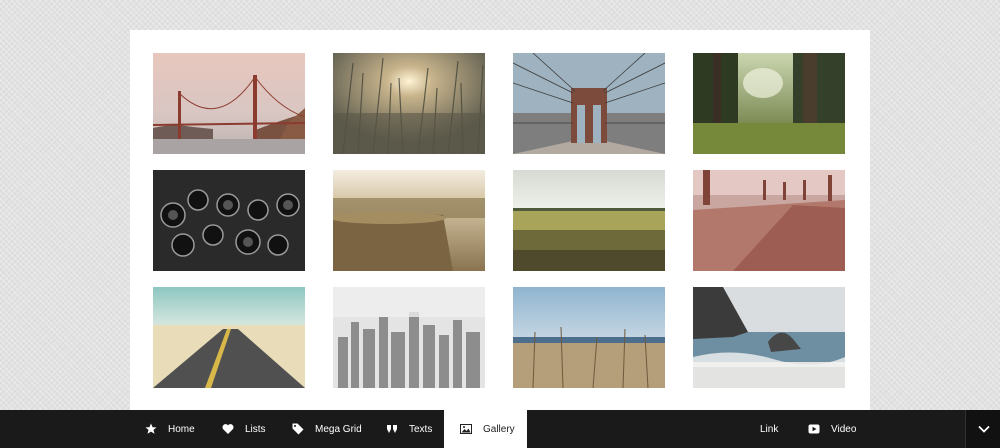 Image resolution: width=1000 pixels, height=448 pixels. I want to click on vintage-cameras-image, so click(229, 220).